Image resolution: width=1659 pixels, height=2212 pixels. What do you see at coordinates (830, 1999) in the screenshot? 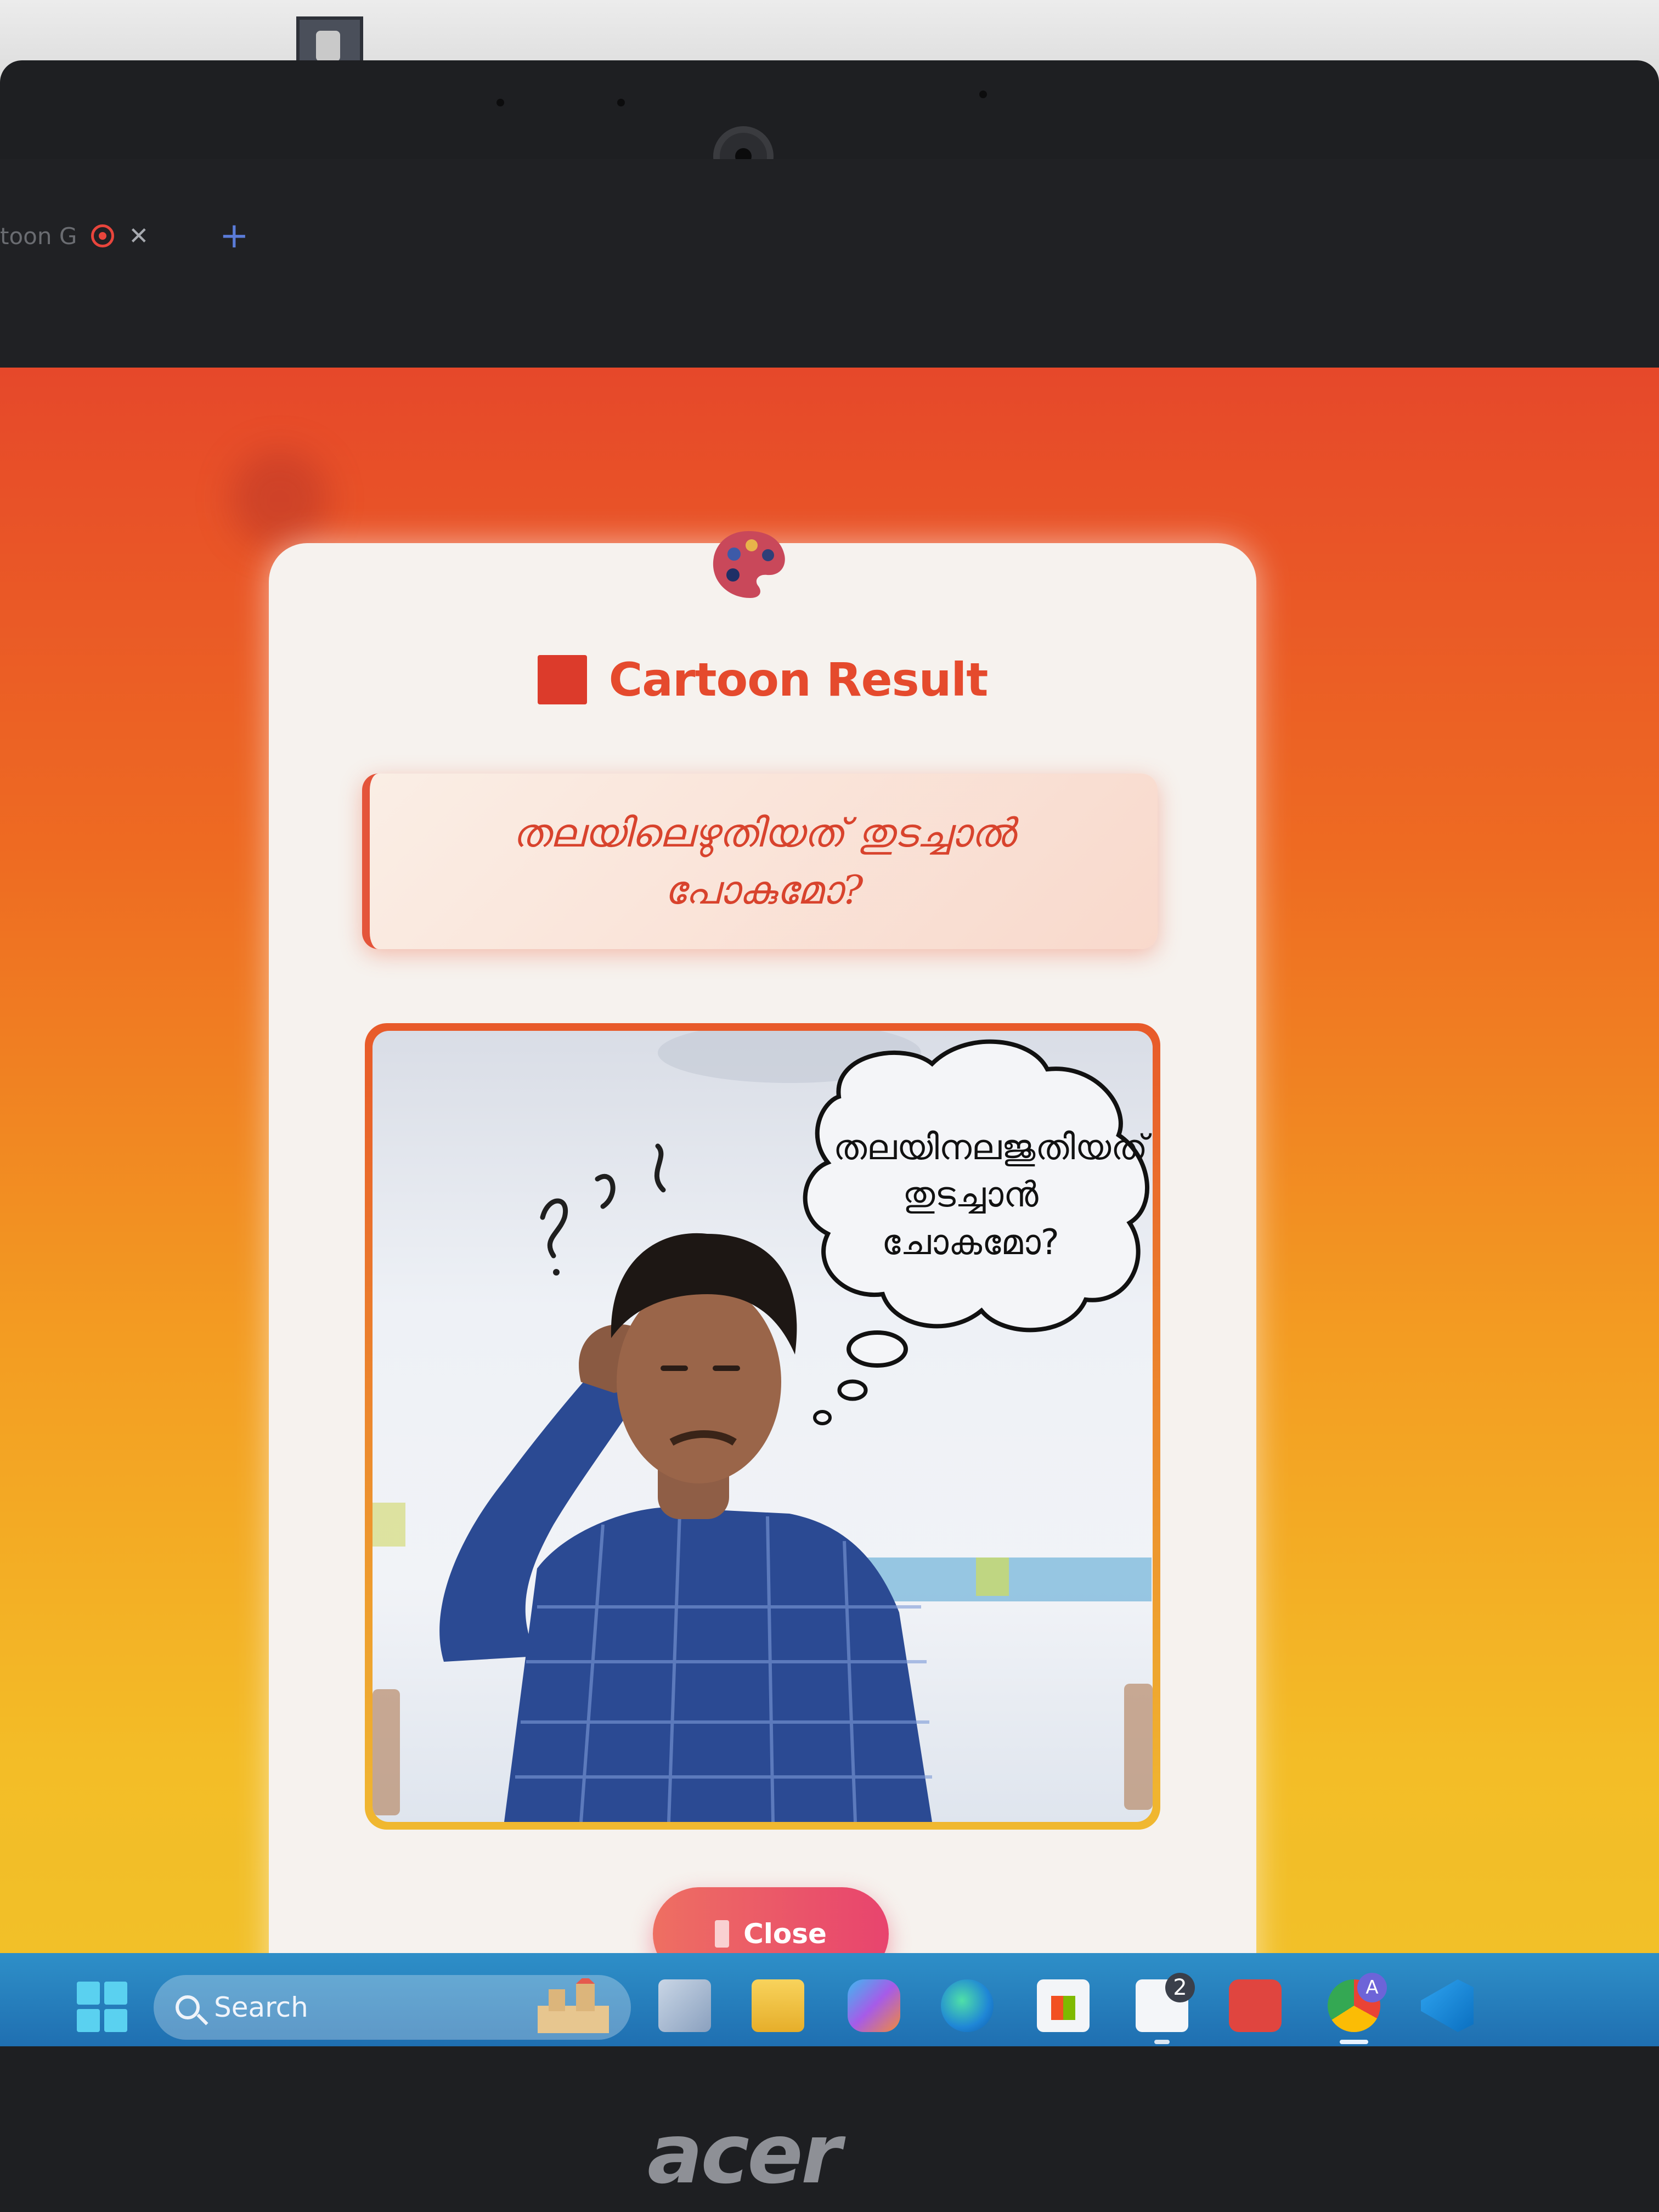
I see `windows-taskbar: Search 2 A` at bounding box center [830, 1999].